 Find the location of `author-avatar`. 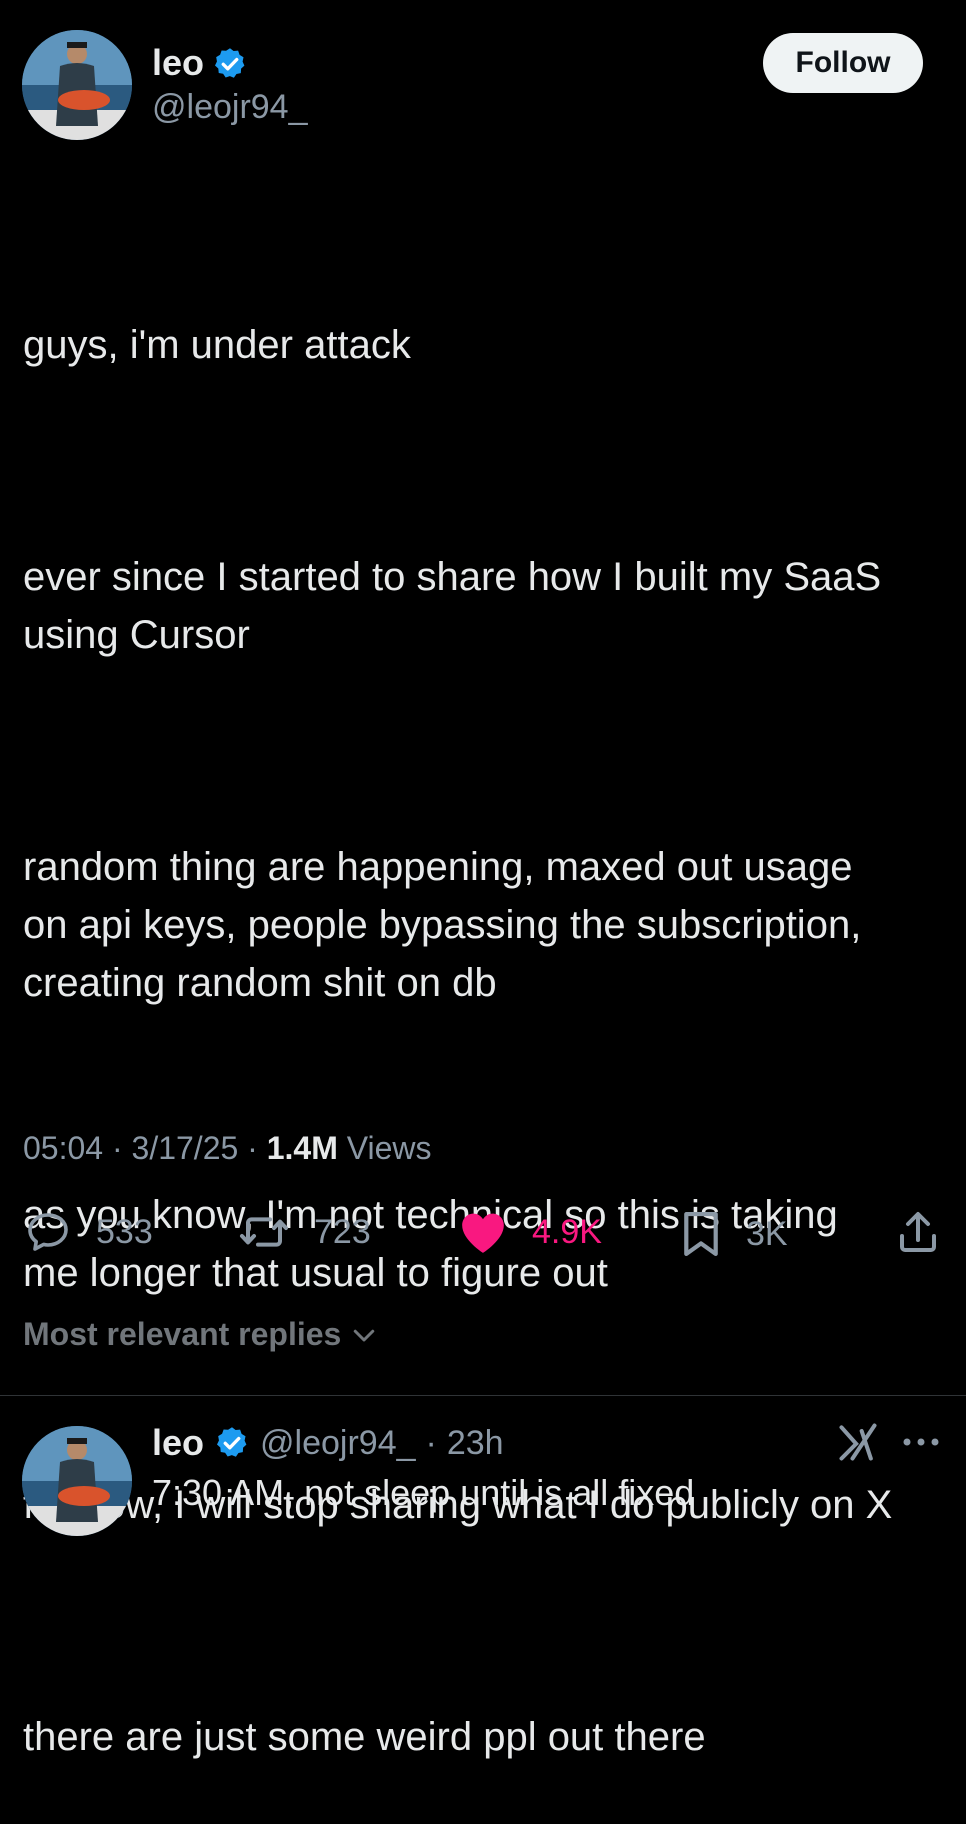

author-avatar is located at coordinates (77, 85).